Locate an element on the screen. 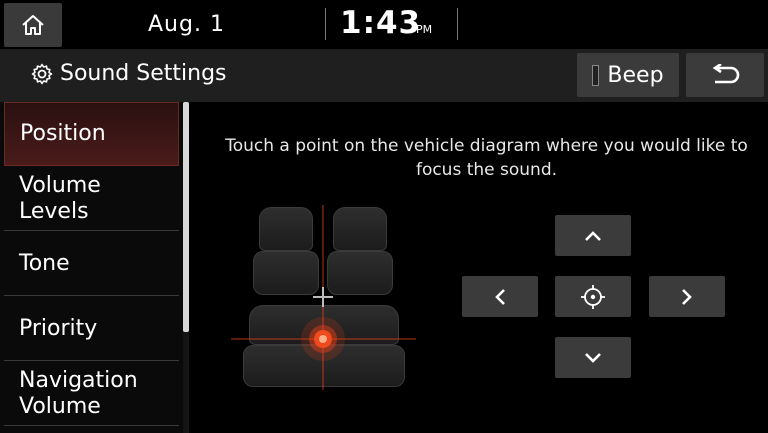  home-button is located at coordinates (33, 25).